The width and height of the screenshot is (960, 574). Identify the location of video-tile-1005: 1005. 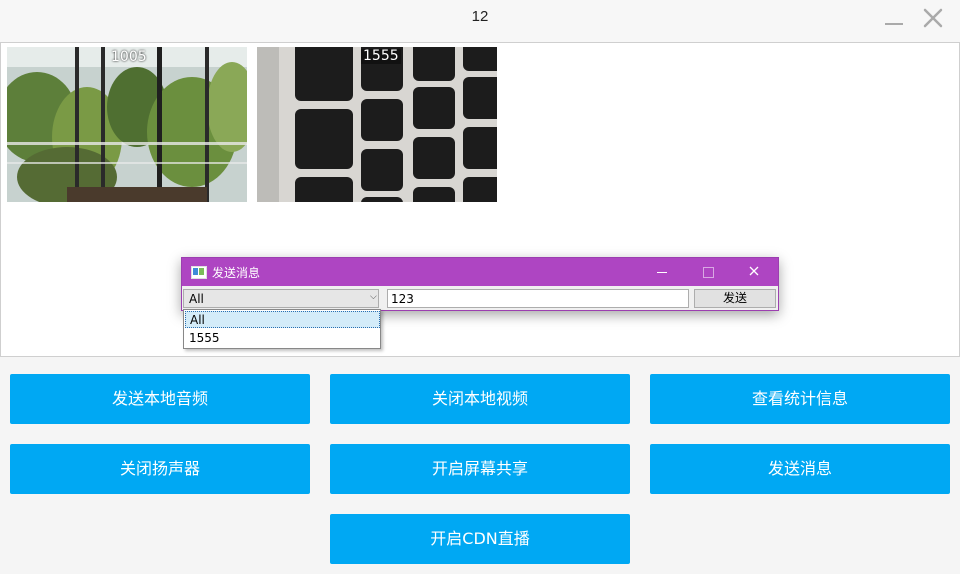
(127, 124).